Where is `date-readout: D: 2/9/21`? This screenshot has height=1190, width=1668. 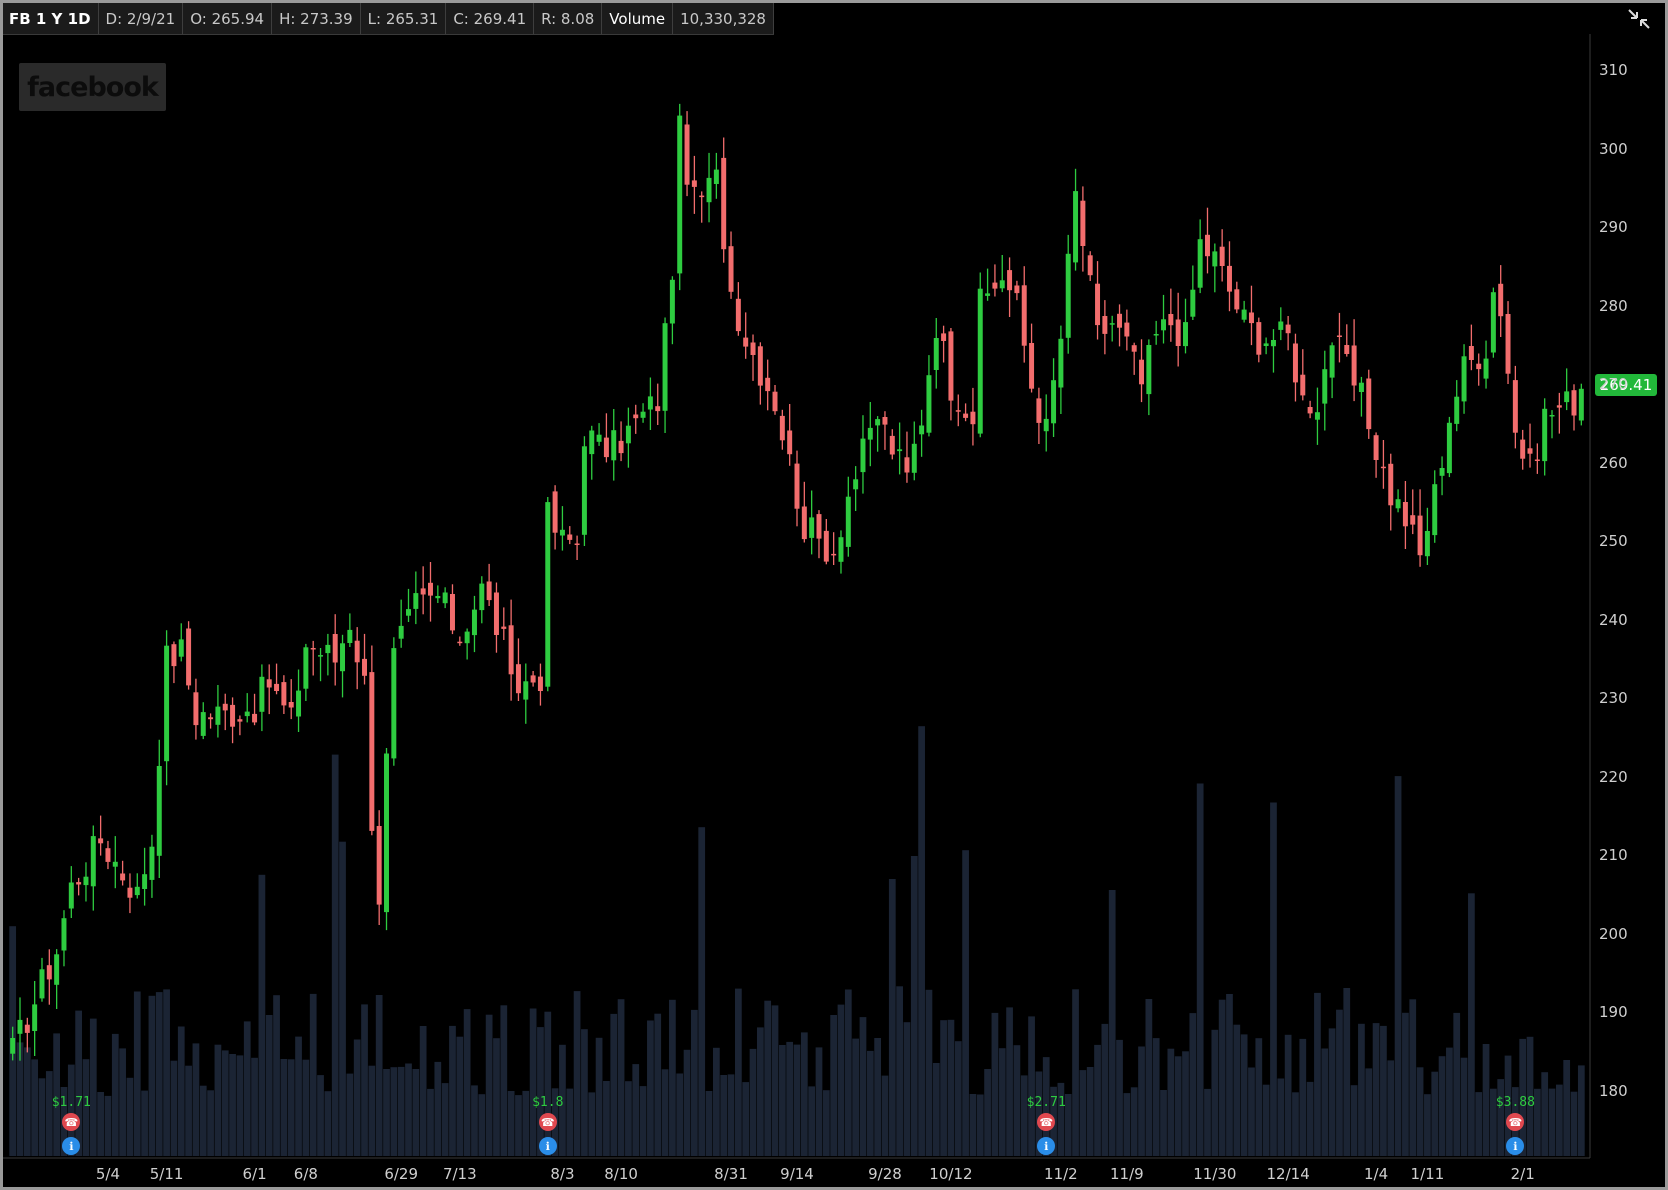 date-readout: D: 2/9/21 is located at coordinates (141, 18).